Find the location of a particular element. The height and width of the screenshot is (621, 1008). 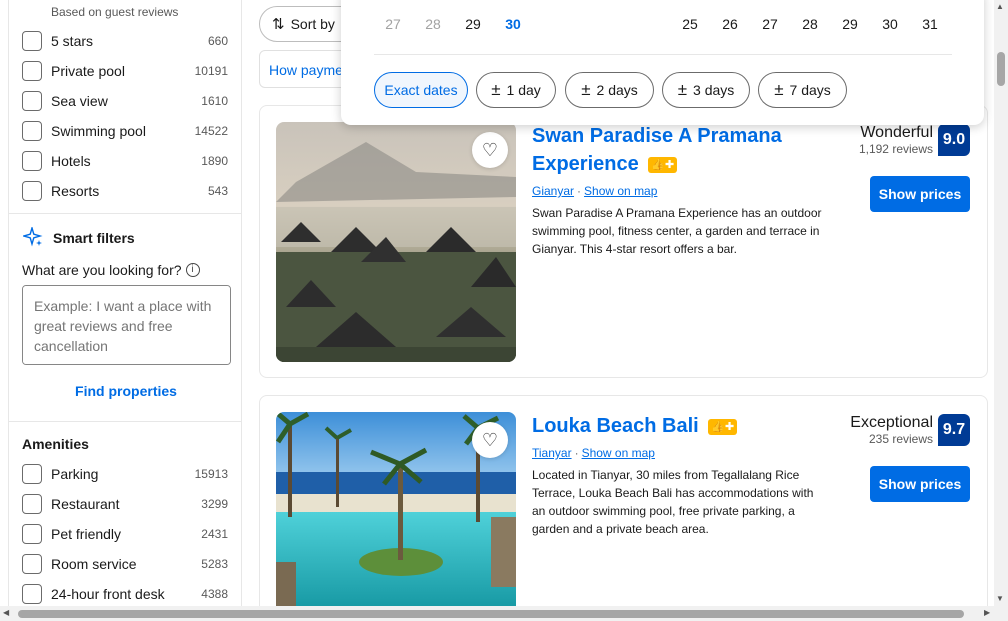

info-icon: i is located at coordinates (192, 270).